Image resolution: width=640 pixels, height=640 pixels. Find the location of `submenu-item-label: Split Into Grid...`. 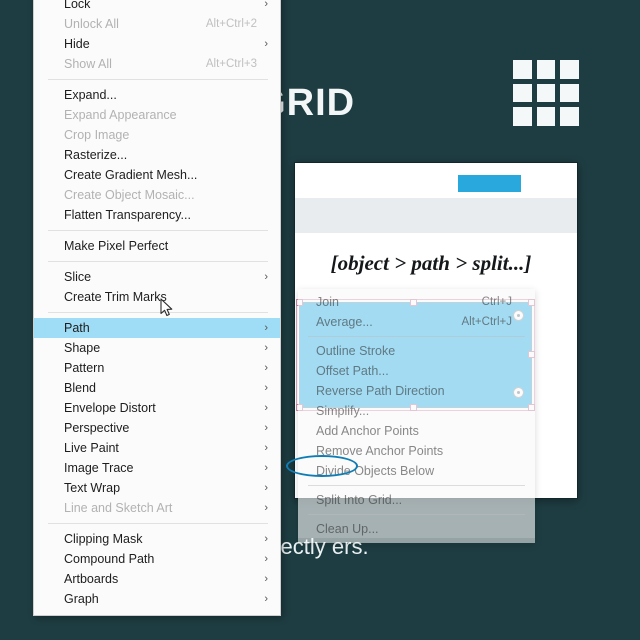

submenu-item-label: Split Into Grid... is located at coordinates (359, 500).